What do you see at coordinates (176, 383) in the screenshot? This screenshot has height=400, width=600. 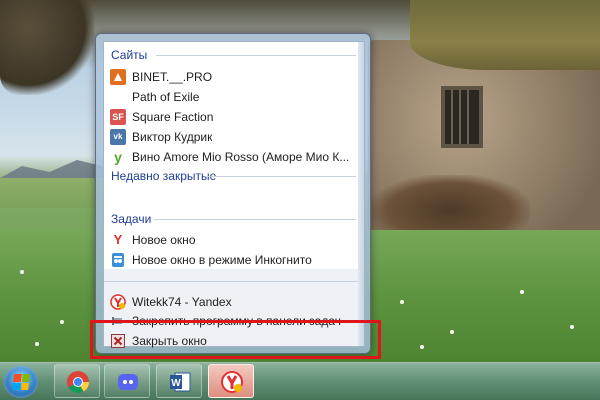 I see `svg-text: W` at bounding box center [176, 383].